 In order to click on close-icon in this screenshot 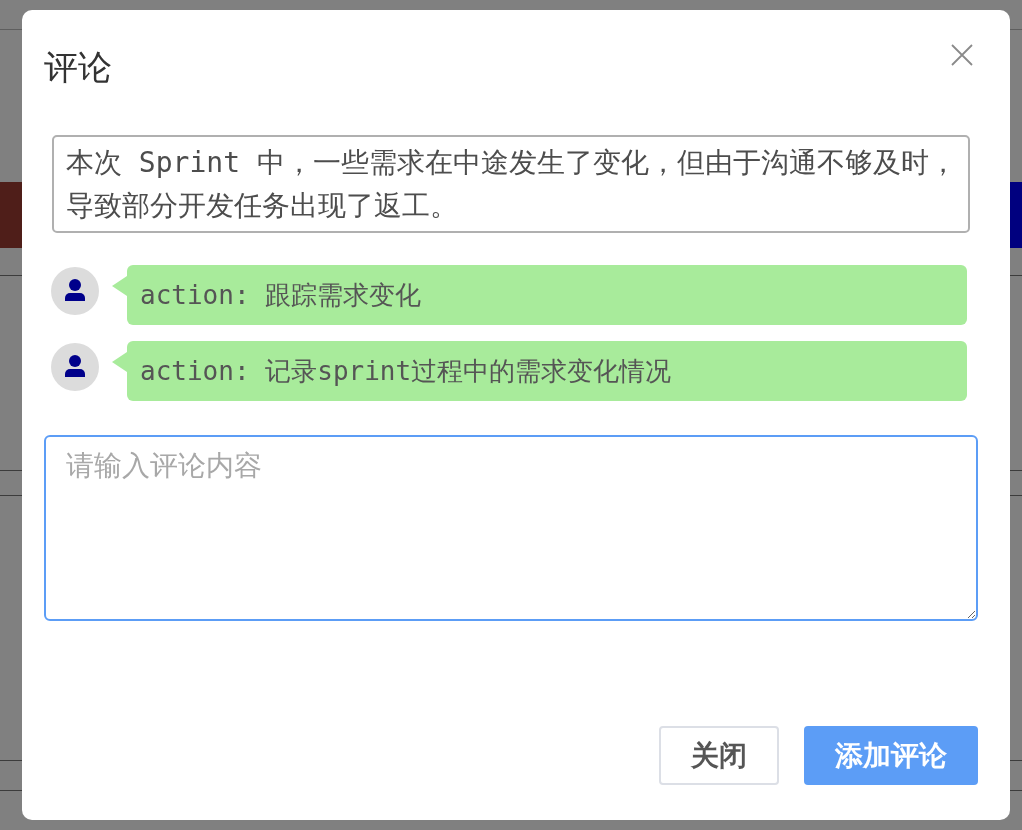, I will do `click(962, 55)`.